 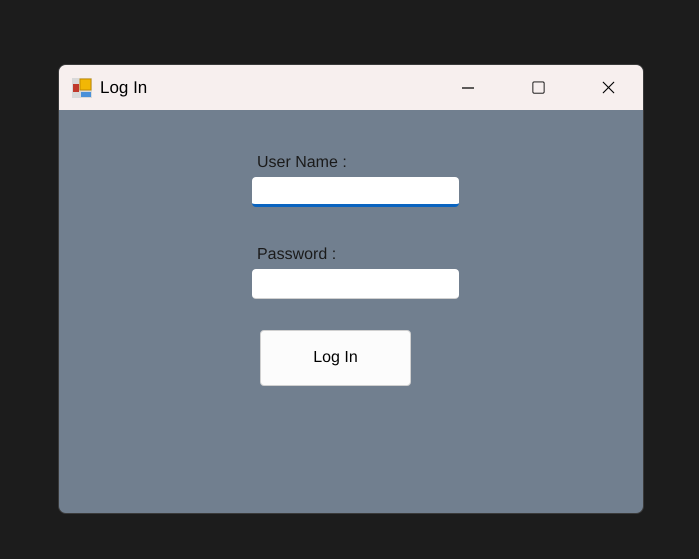 What do you see at coordinates (297, 255) in the screenshot?
I see `field-label: Password :` at bounding box center [297, 255].